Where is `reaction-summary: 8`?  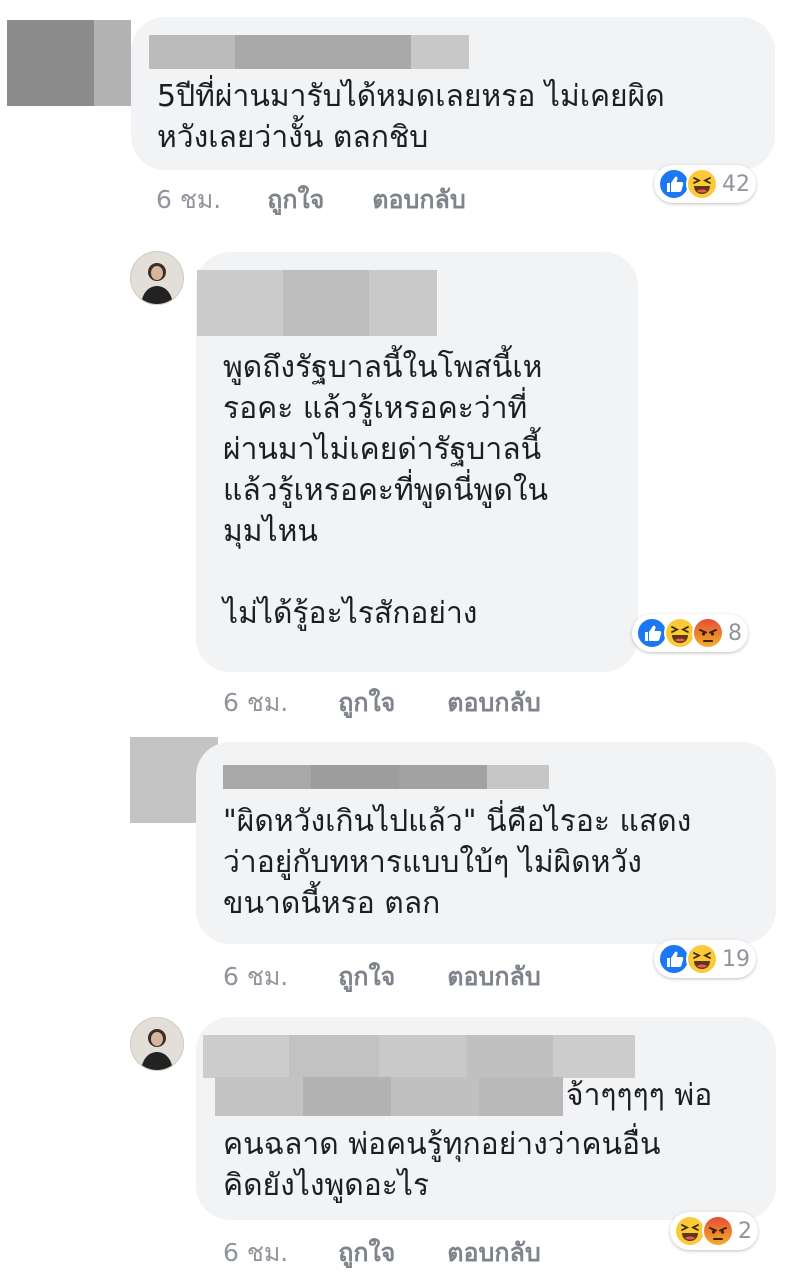 reaction-summary: 8 is located at coordinates (690, 633).